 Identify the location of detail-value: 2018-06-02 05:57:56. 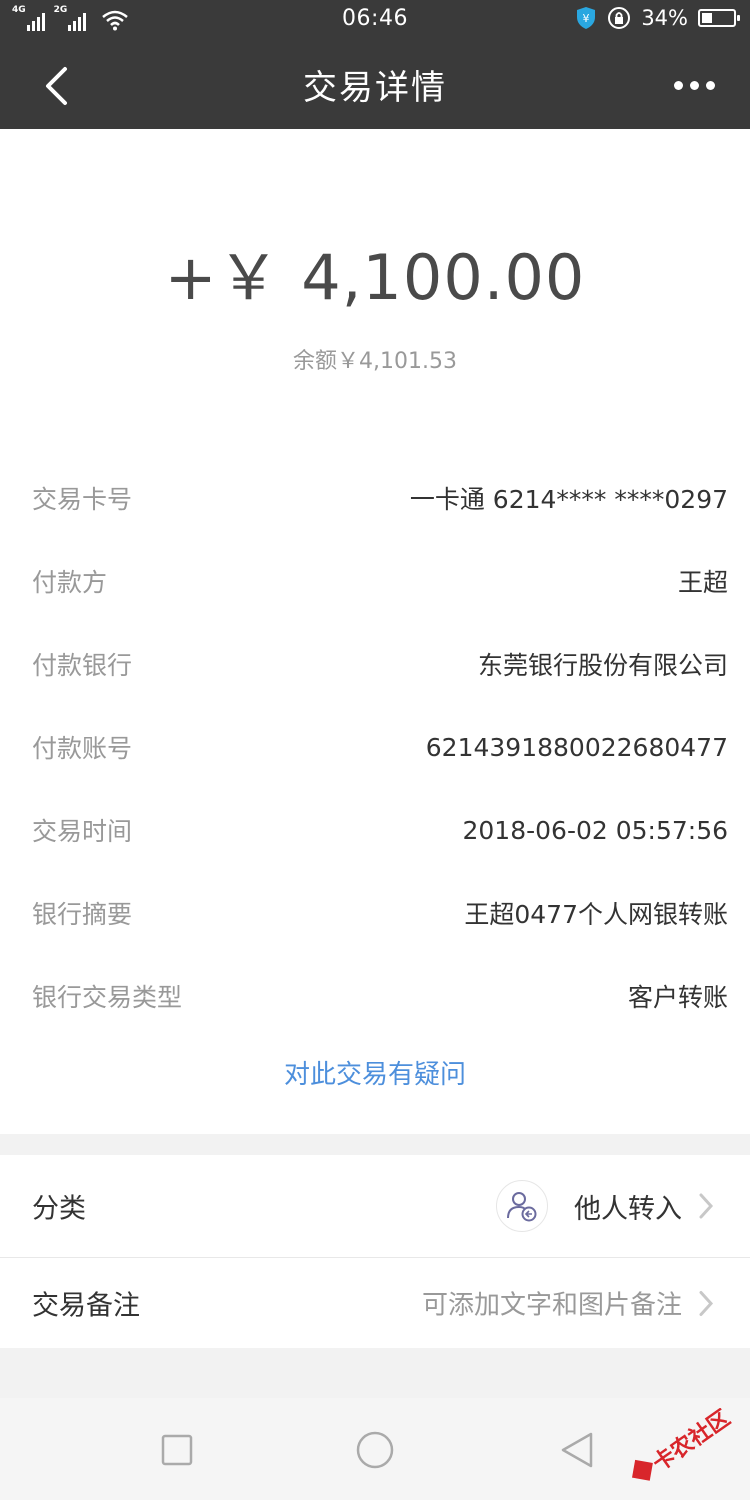
(595, 830).